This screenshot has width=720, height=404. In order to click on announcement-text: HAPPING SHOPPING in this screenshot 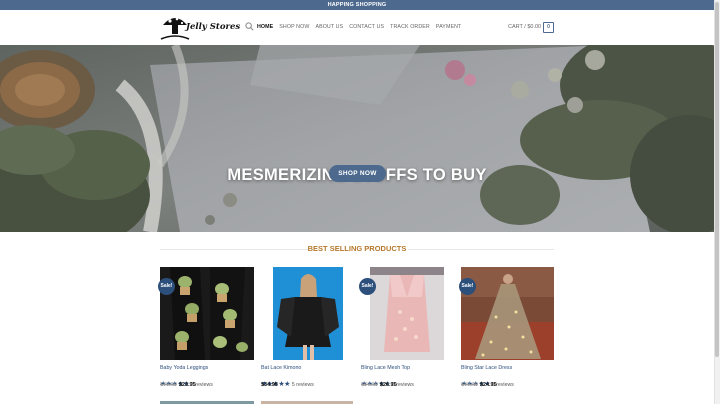, I will do `click(357, 5)`.